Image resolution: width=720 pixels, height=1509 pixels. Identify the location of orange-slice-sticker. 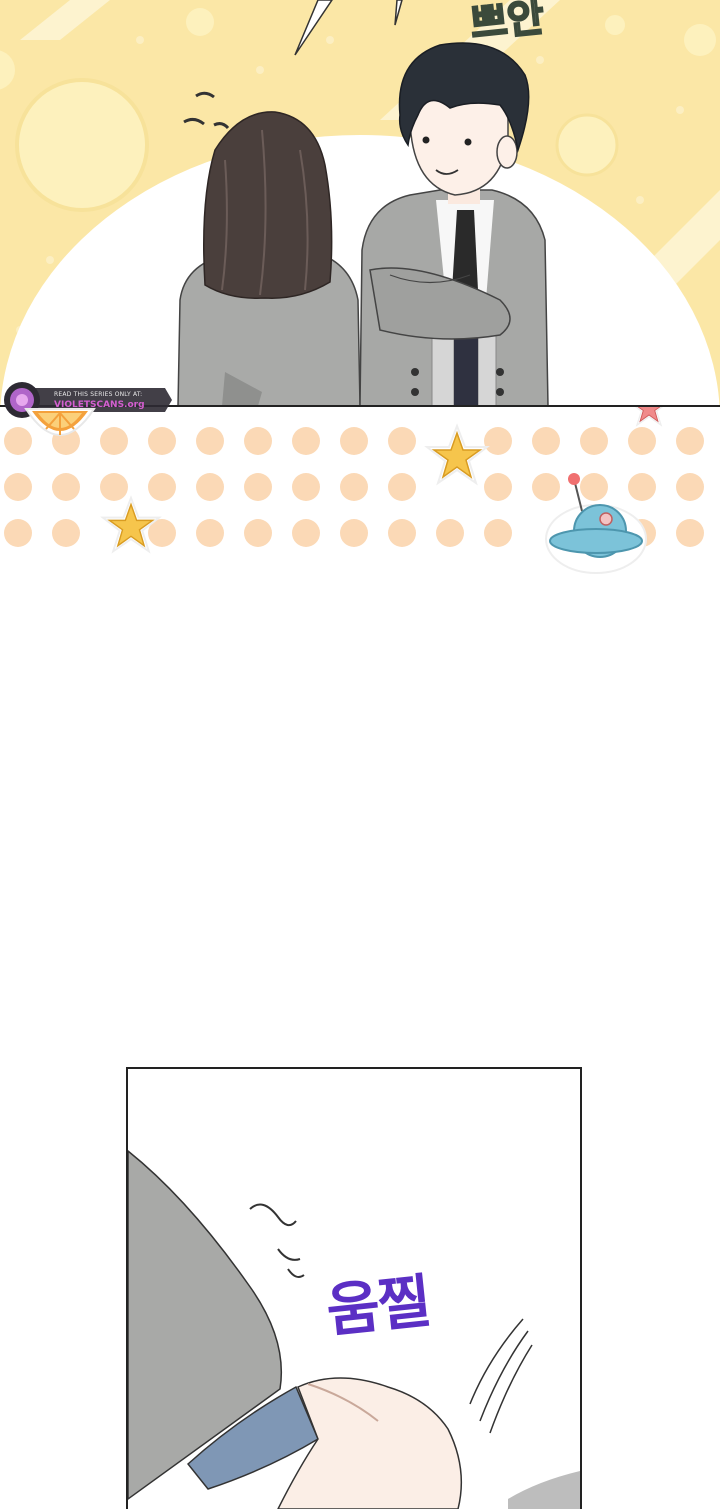
(60, 422).